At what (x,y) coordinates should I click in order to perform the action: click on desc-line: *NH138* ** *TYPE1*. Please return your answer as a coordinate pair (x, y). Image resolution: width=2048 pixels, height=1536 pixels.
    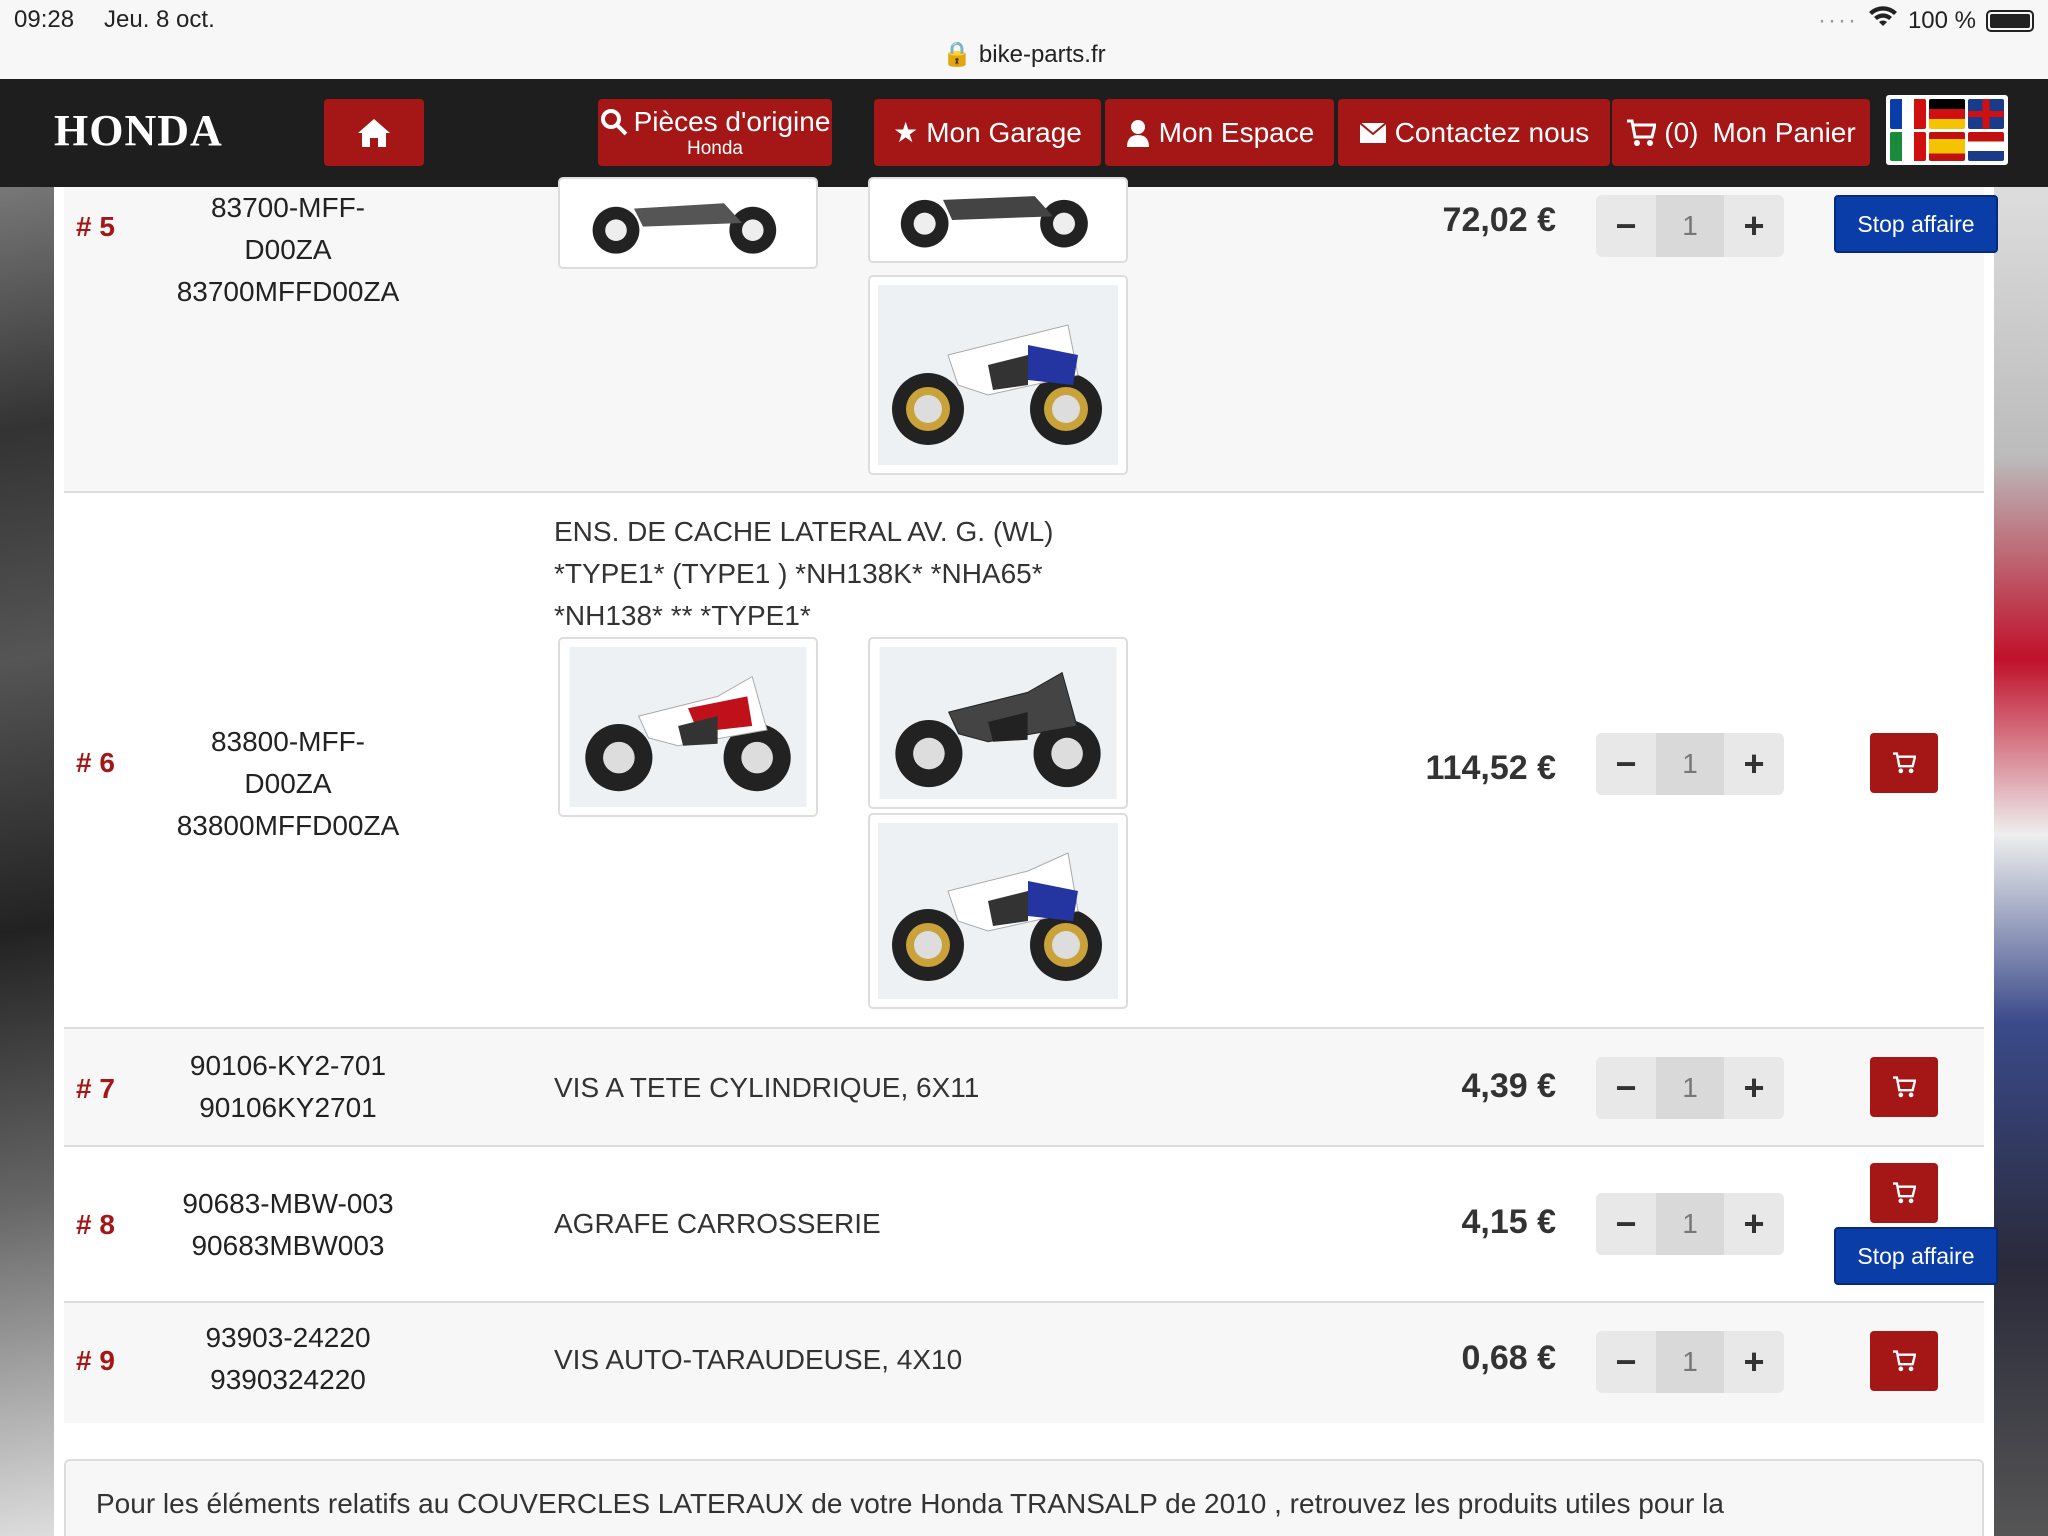
    Looking at the image, I should click on (682, 615).